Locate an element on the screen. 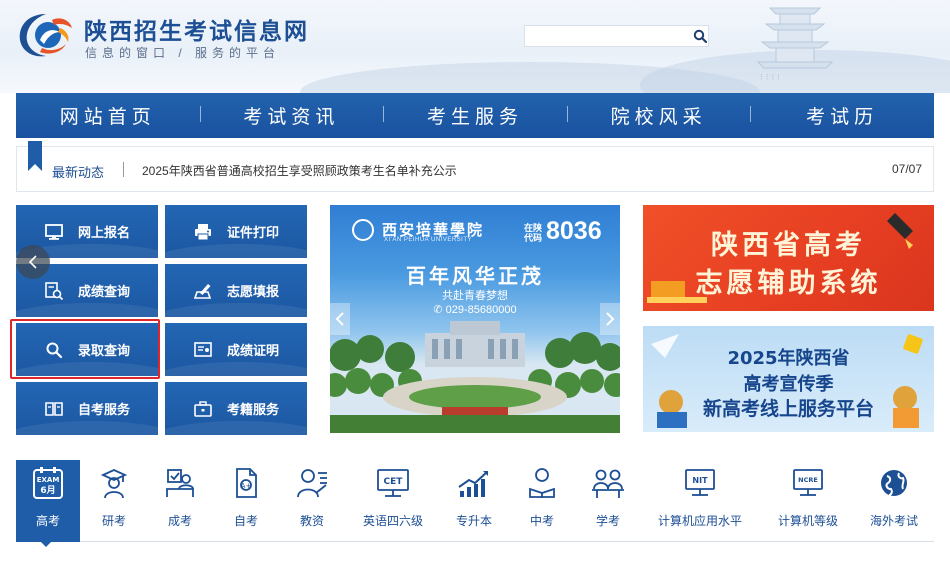 The image size is (950, 568). chevron-right-icon is located at coordinates (610, 319).